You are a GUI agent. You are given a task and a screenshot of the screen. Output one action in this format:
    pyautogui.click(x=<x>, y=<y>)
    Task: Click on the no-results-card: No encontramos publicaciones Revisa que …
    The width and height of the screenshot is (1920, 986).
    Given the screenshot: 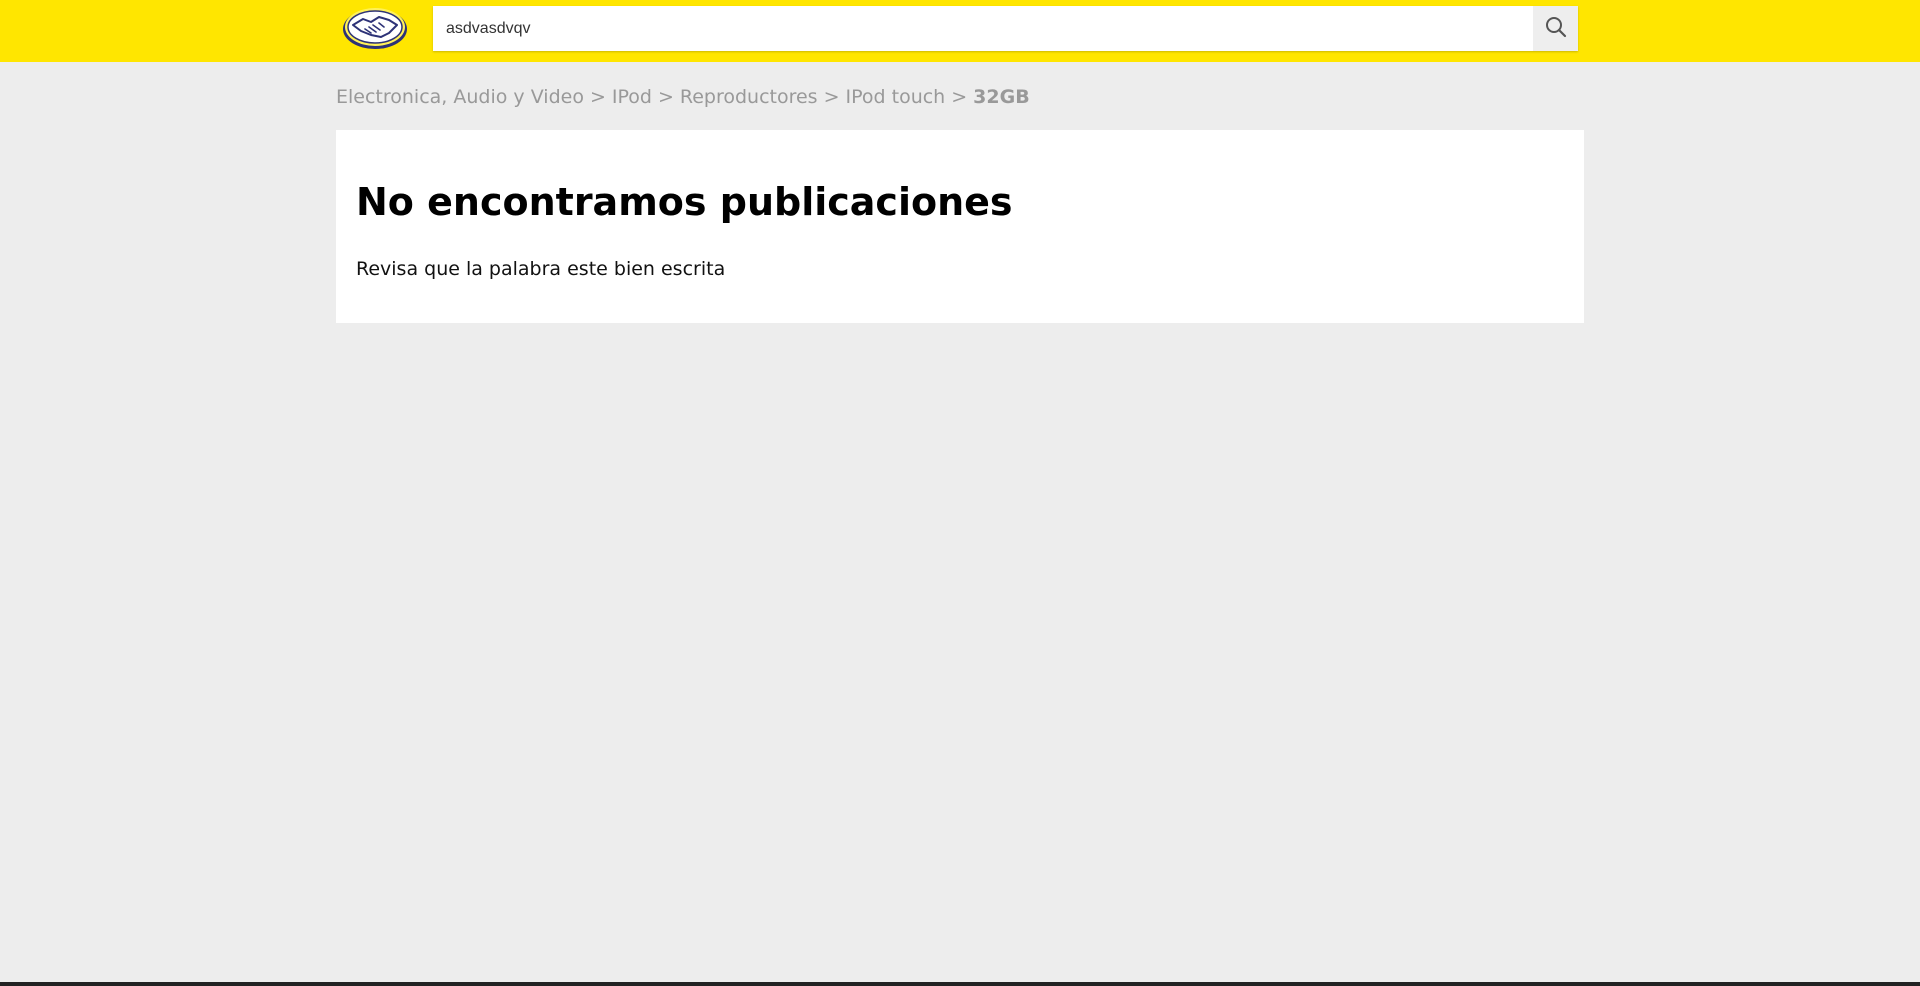 What is the action you would take?
    pyautogui.click(x=960, y=226)
    